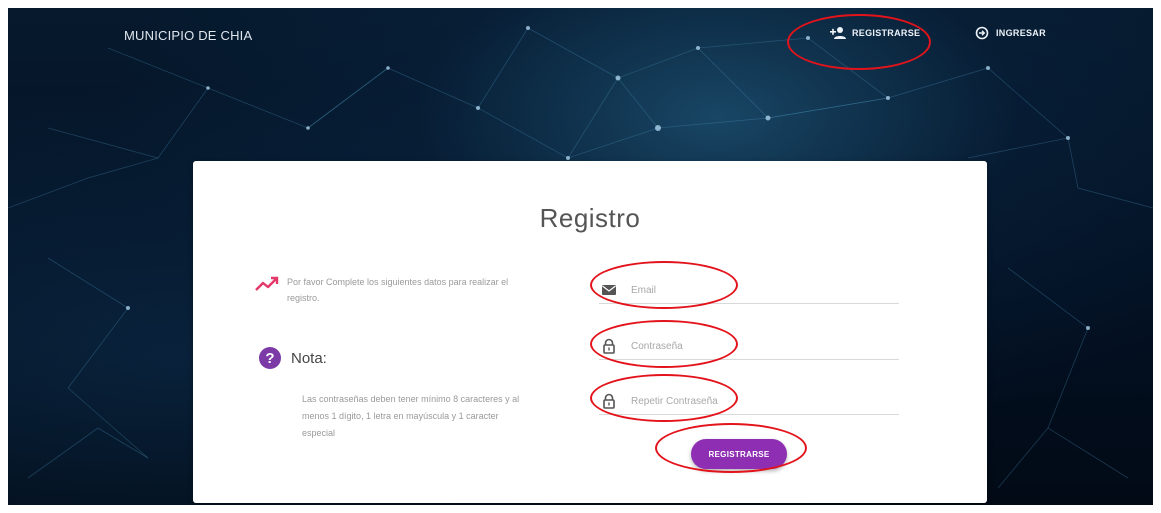  I want to click on nav-register-link: REGISTRARSE, so click(875, 33).